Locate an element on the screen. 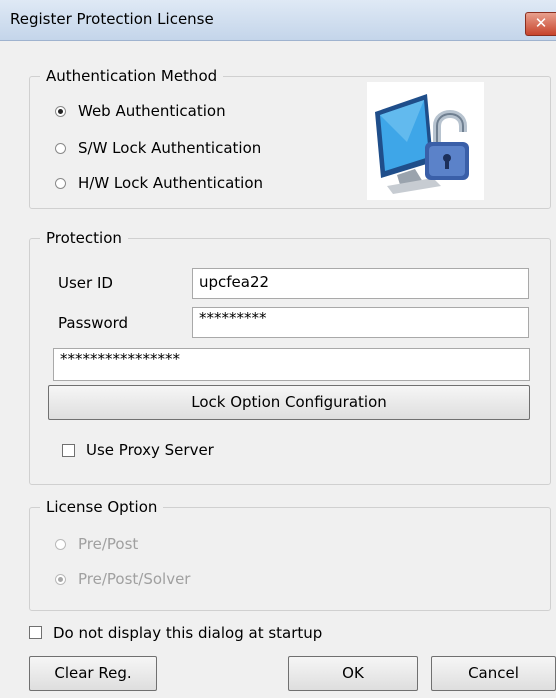 The height and width of the screenshot is (698, 556). user-id-label: User ID is located at coordinates (85, 283).